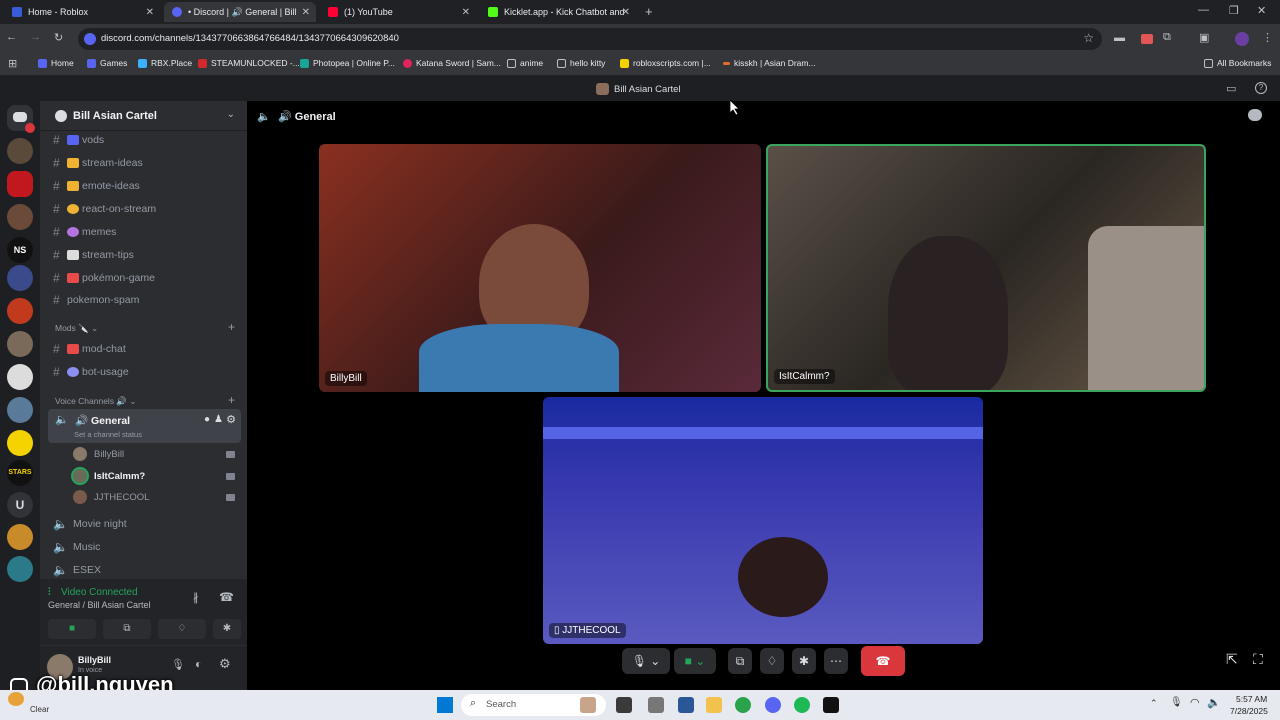  Describe the element at coordinates (1232, 659) in the screenshot. I see `popout-icon: ⇱` at that location.